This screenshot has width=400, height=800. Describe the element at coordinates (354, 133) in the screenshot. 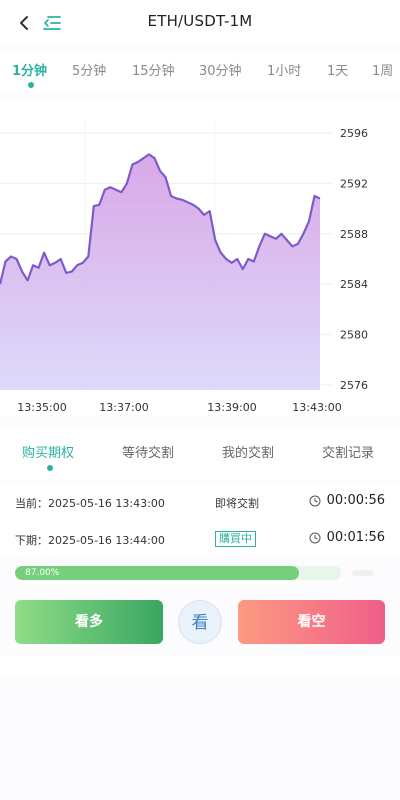

I see `y-tick-label: 2596` at that location.